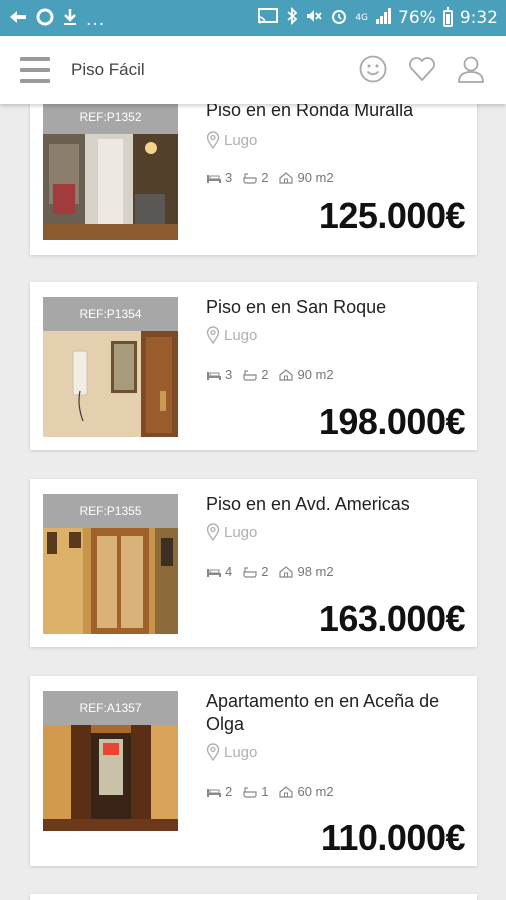 Image resolution: width=506 pixels, height=900 pixels. I want to click on listing-thumbnail: REF:P1354, so click(110, 367).